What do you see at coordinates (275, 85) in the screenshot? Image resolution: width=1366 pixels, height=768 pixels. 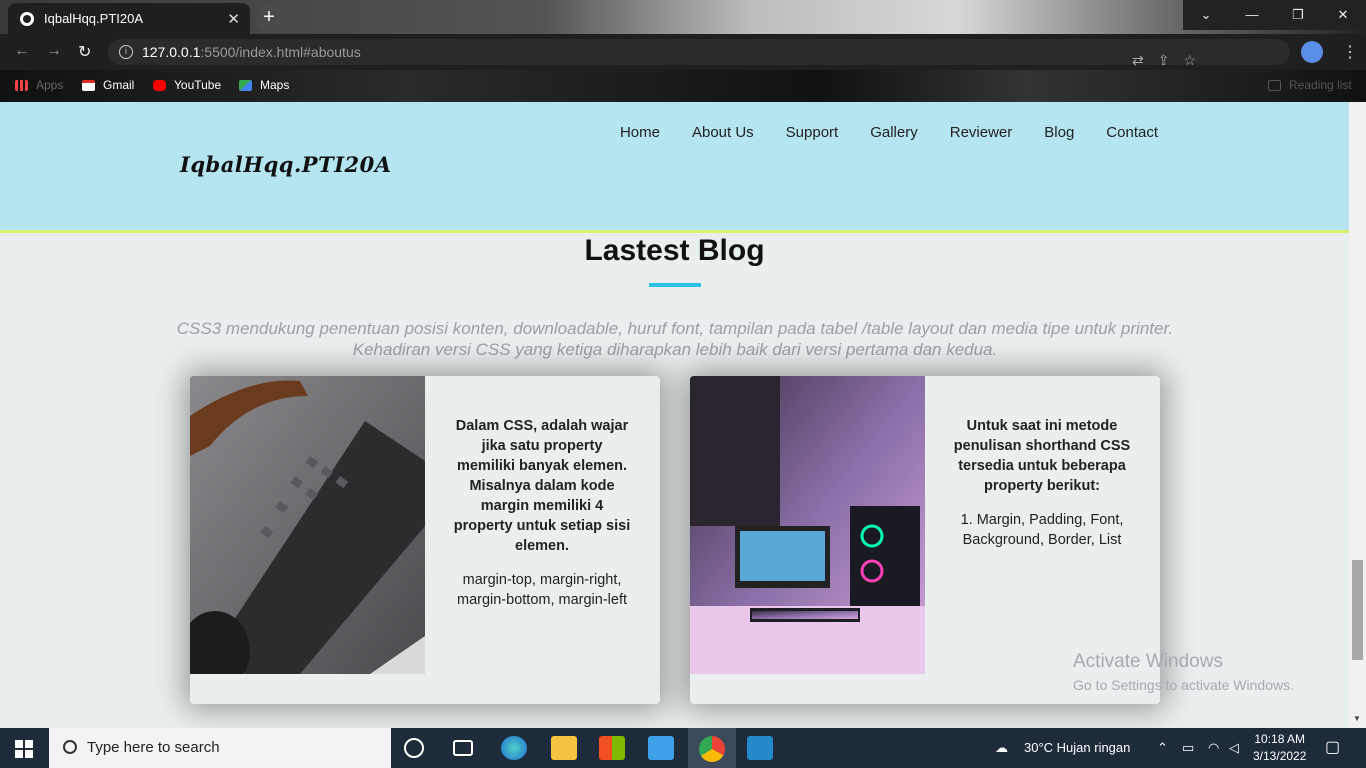 I see `bookmark-label: Maps` at bounding box center [275, 85].